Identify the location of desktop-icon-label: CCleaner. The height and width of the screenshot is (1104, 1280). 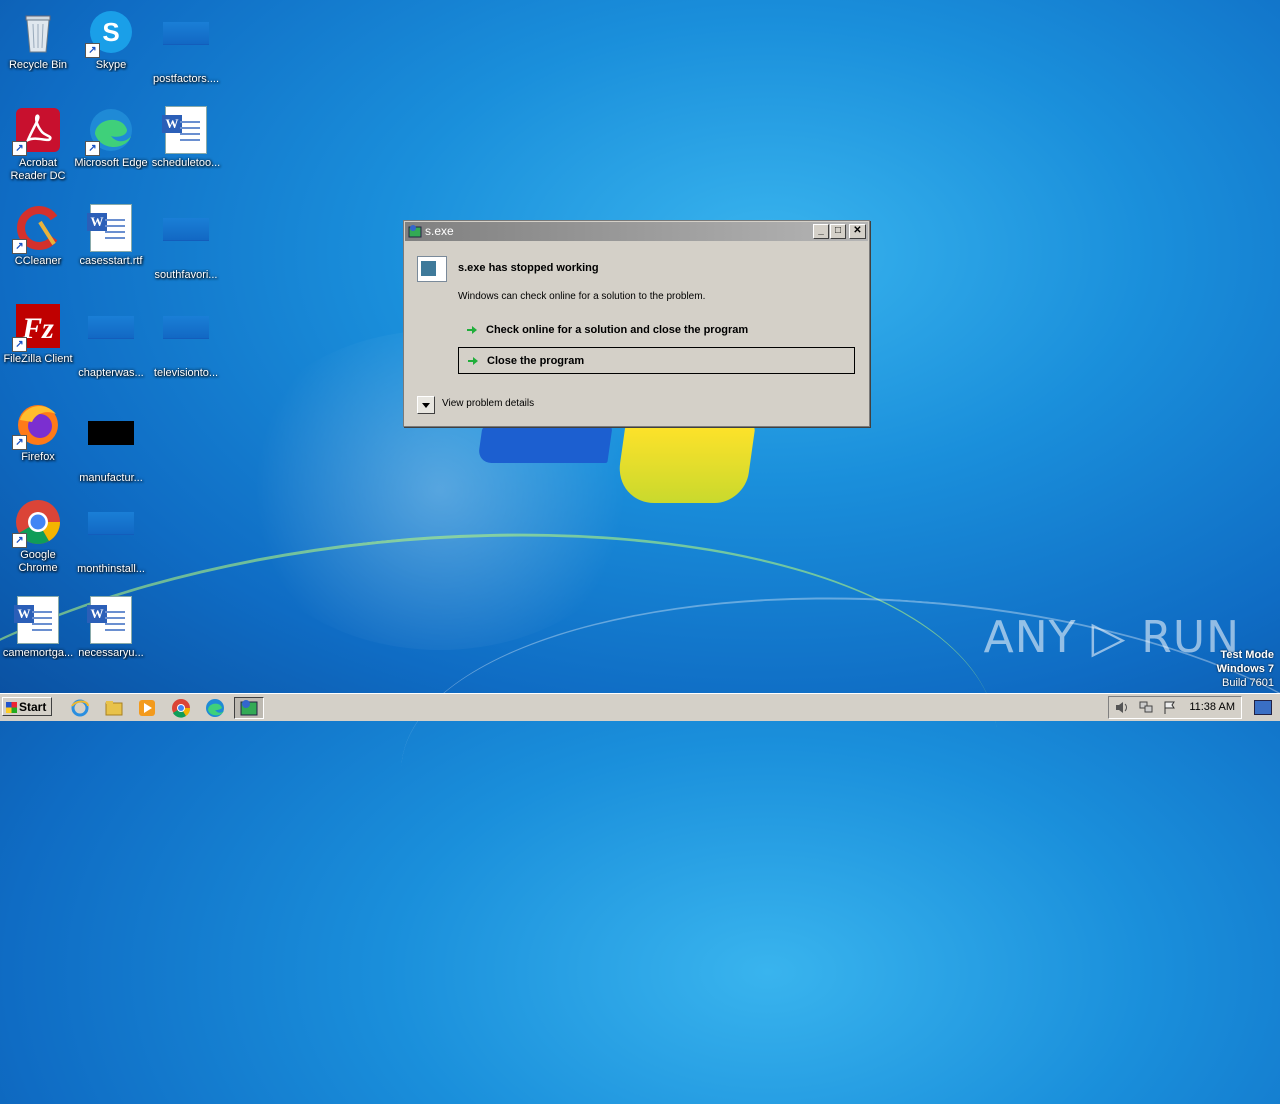
(38, 261).